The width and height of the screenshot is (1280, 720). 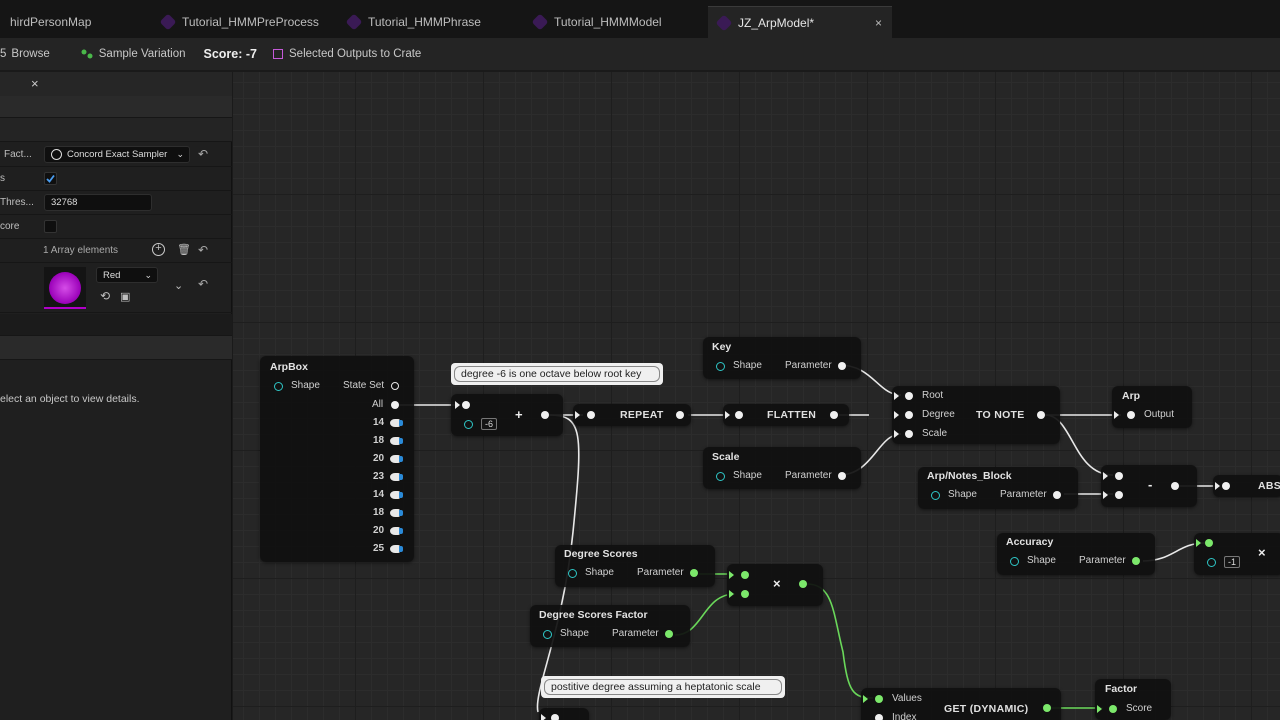 I want to click on refresh-icon: ⟲, so click(x=105, y=296).